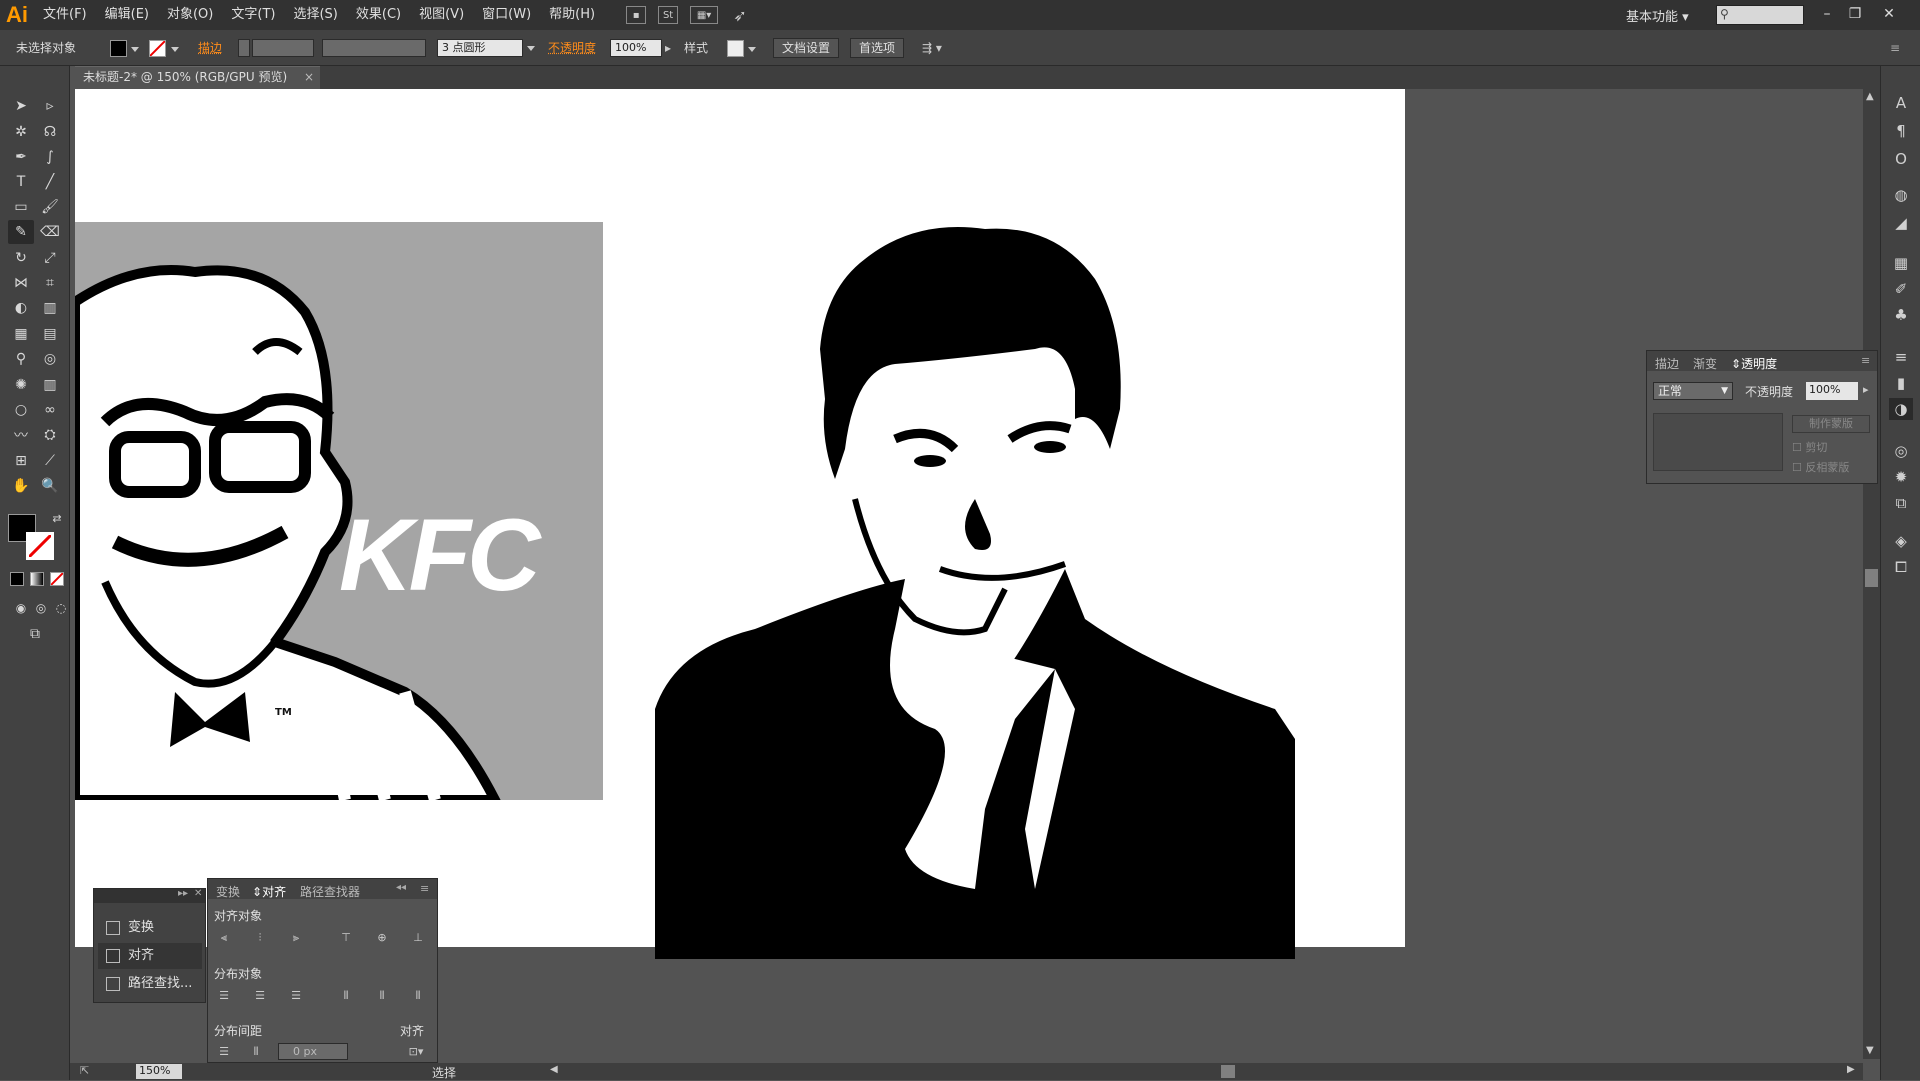 The height and width of the screenshot is (1081, 1920). What do you see at coordinates (21, 410) in the screenshot?
I see `ellipse-tool-icon: ○` at bounding box center [21, 410].